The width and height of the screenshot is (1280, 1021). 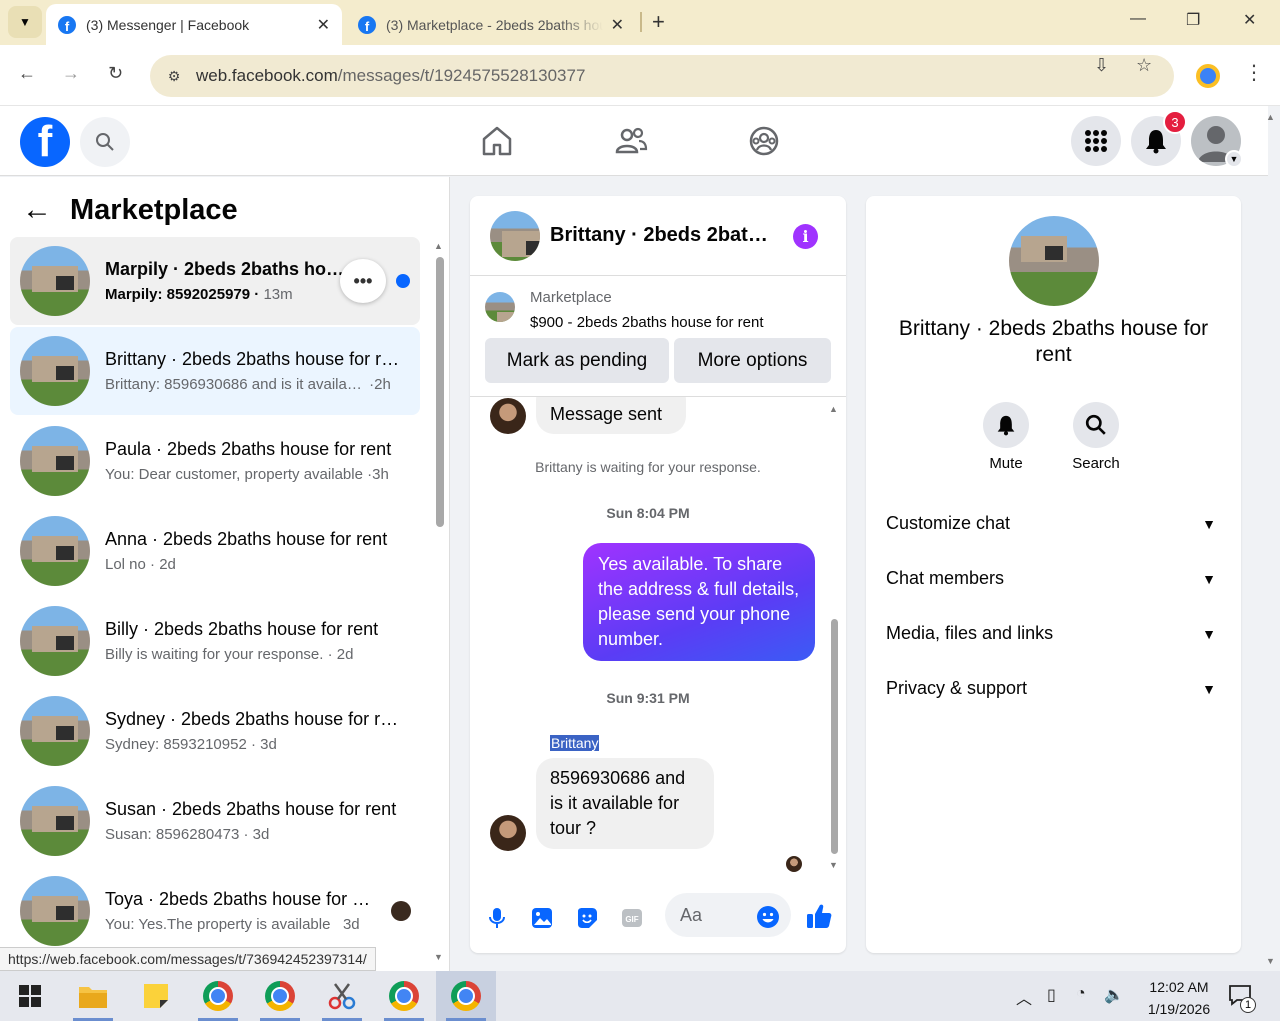 What do you see at coordinates (631, 141) in the screenshot?
I see `friends-icon` at bounding box center [631, 141].